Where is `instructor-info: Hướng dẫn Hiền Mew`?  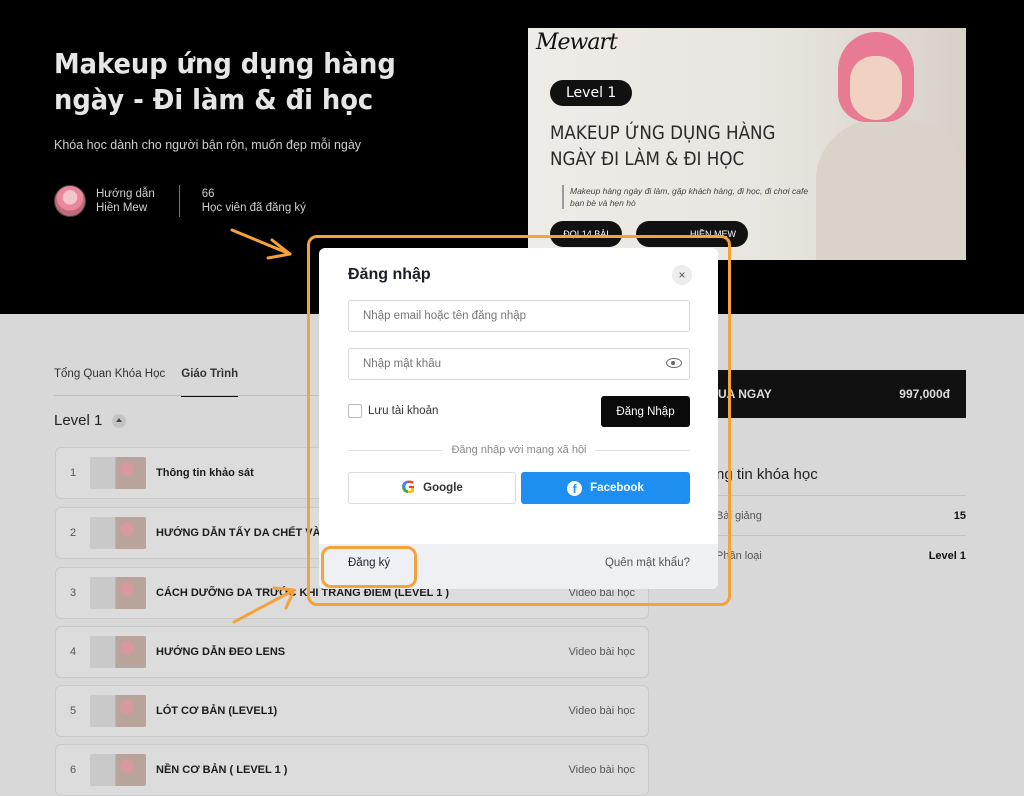 instructor-info: Hướng dẫn Hiền Mew is located at coordinates (125, 201).